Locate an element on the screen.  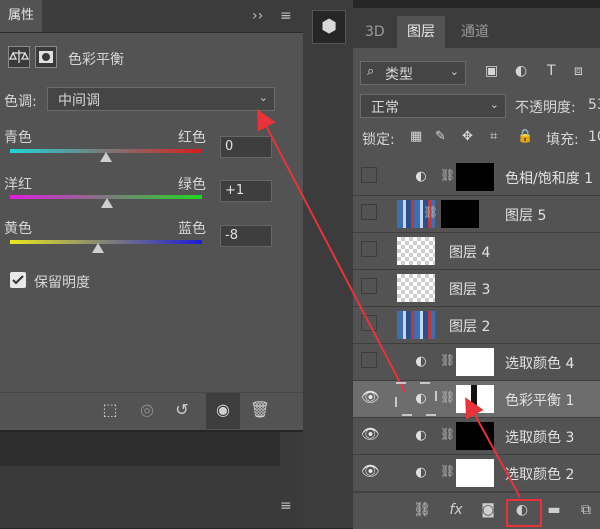
annotation-arrow-to-layer is located at coordinates (493, 447).